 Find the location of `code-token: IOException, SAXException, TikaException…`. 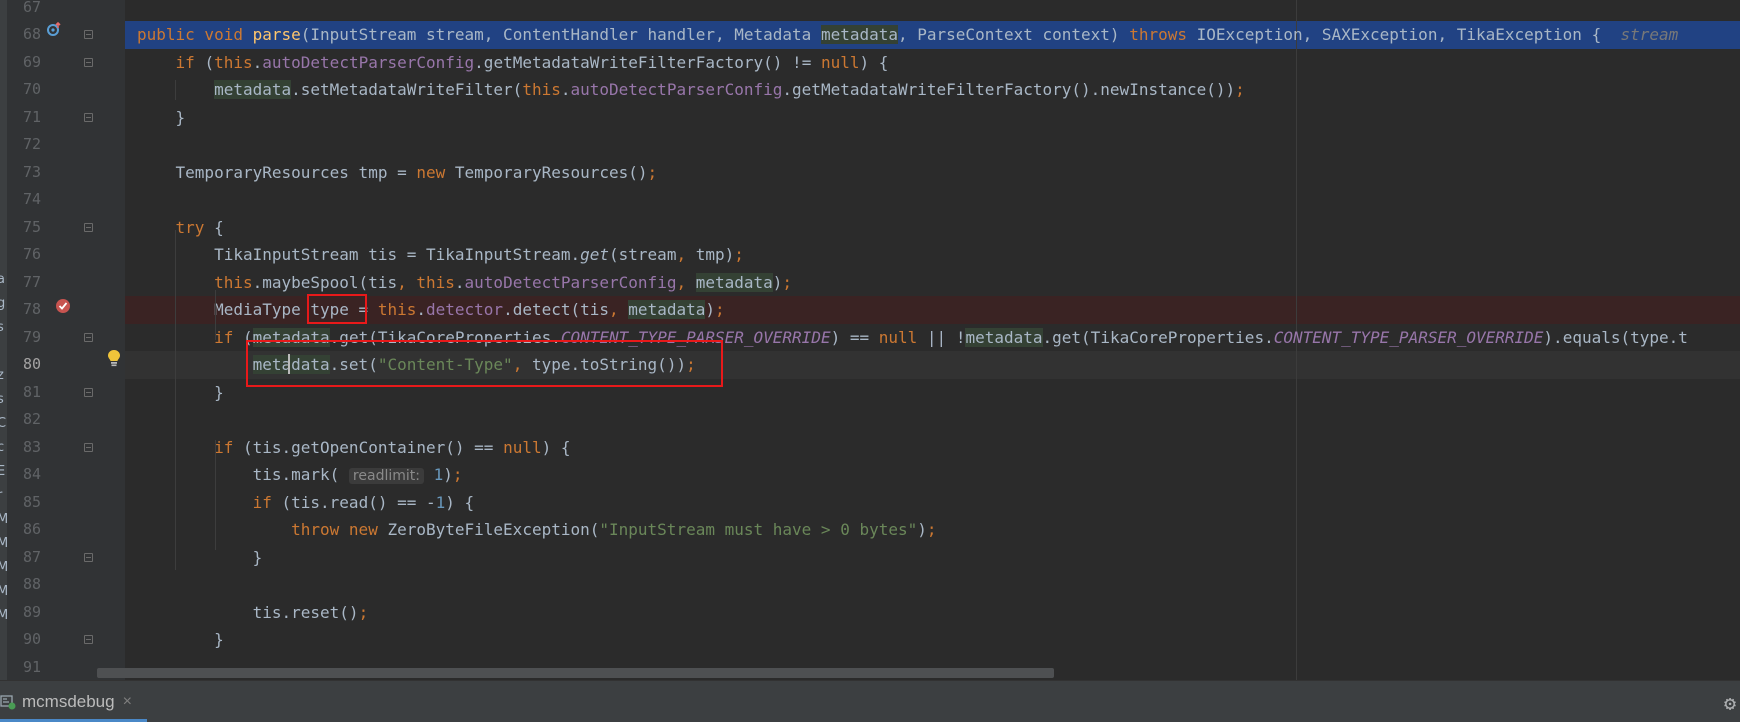

code-token: IOException, SAXException, TikaException… is located at coordinates (1408, 34).